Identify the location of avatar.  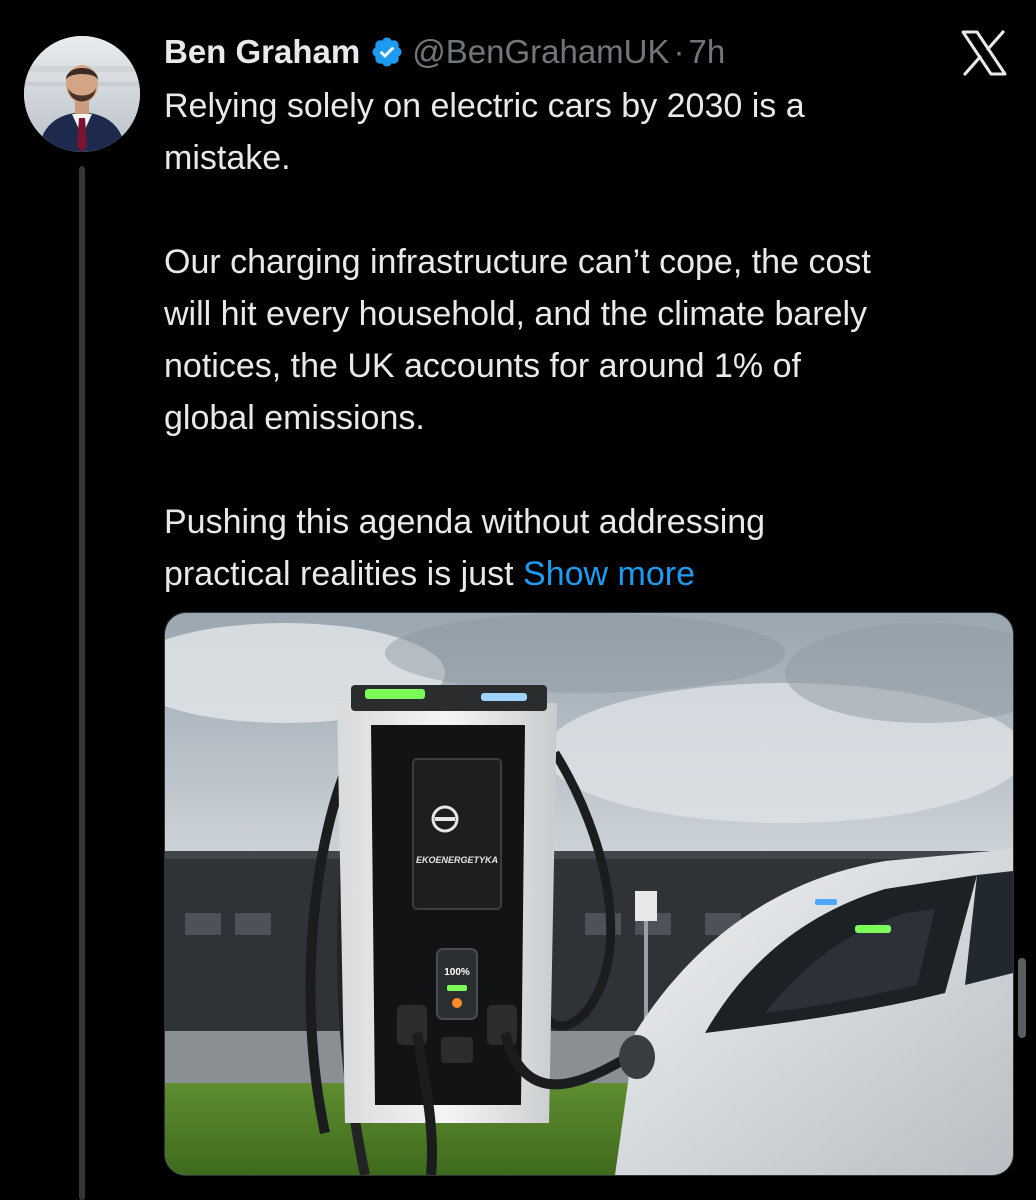
(82, 94).